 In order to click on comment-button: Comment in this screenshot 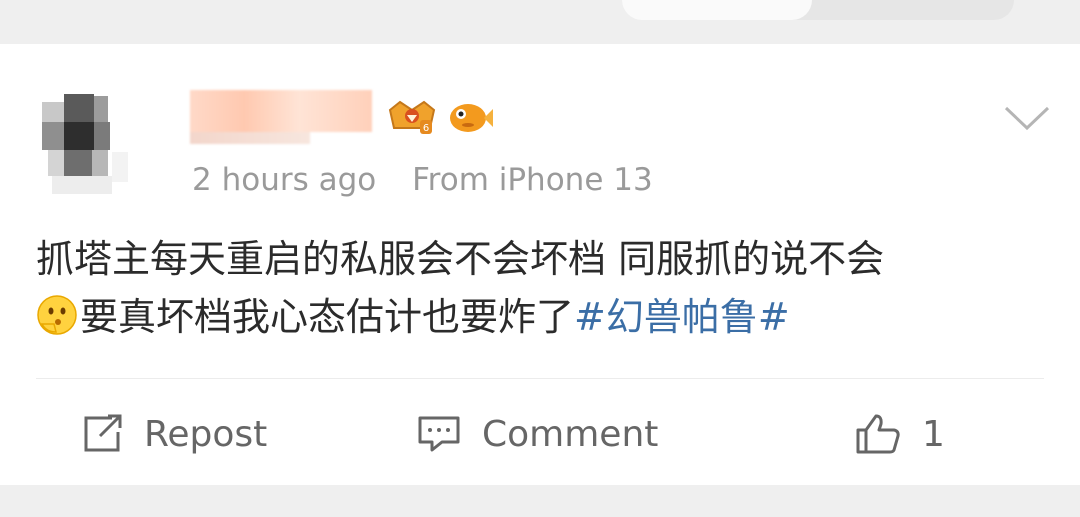, I will do `click(537, 434)`.